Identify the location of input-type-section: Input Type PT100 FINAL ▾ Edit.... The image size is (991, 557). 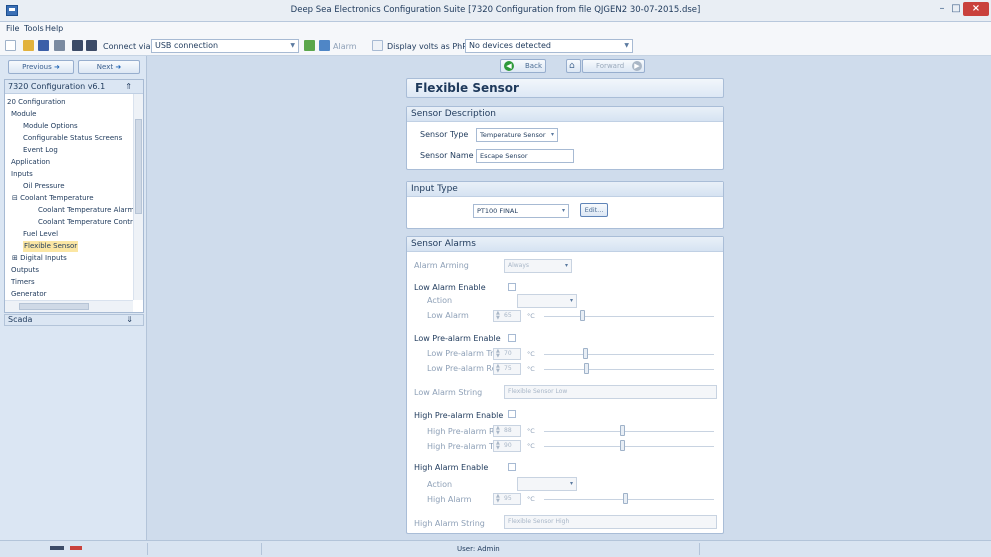
(565, 205).